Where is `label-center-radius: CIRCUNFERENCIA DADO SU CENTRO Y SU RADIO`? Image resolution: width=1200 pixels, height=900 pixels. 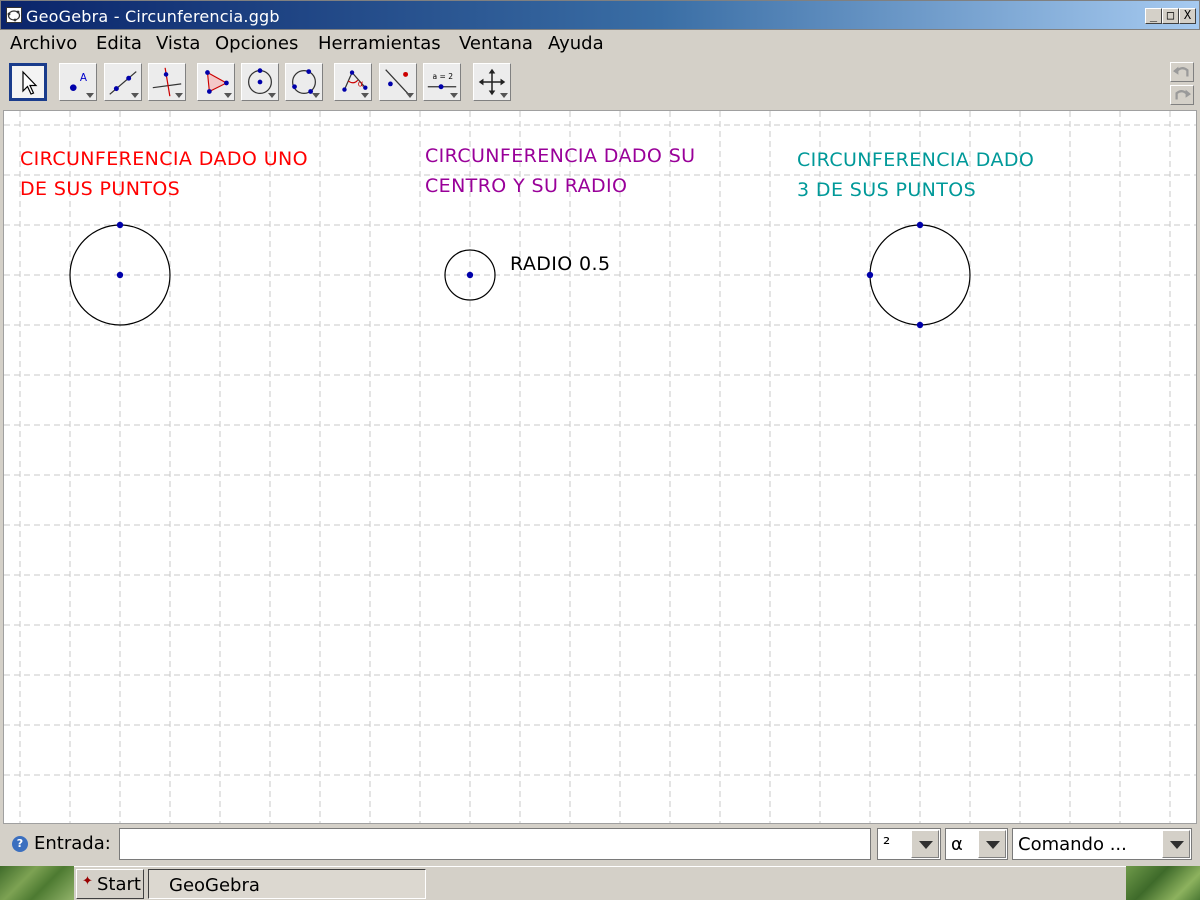 label-center-radius: CIRCUNFERENCIA DADO SU CENTRO Y SU RADIO is located at coordinates (560, 171).